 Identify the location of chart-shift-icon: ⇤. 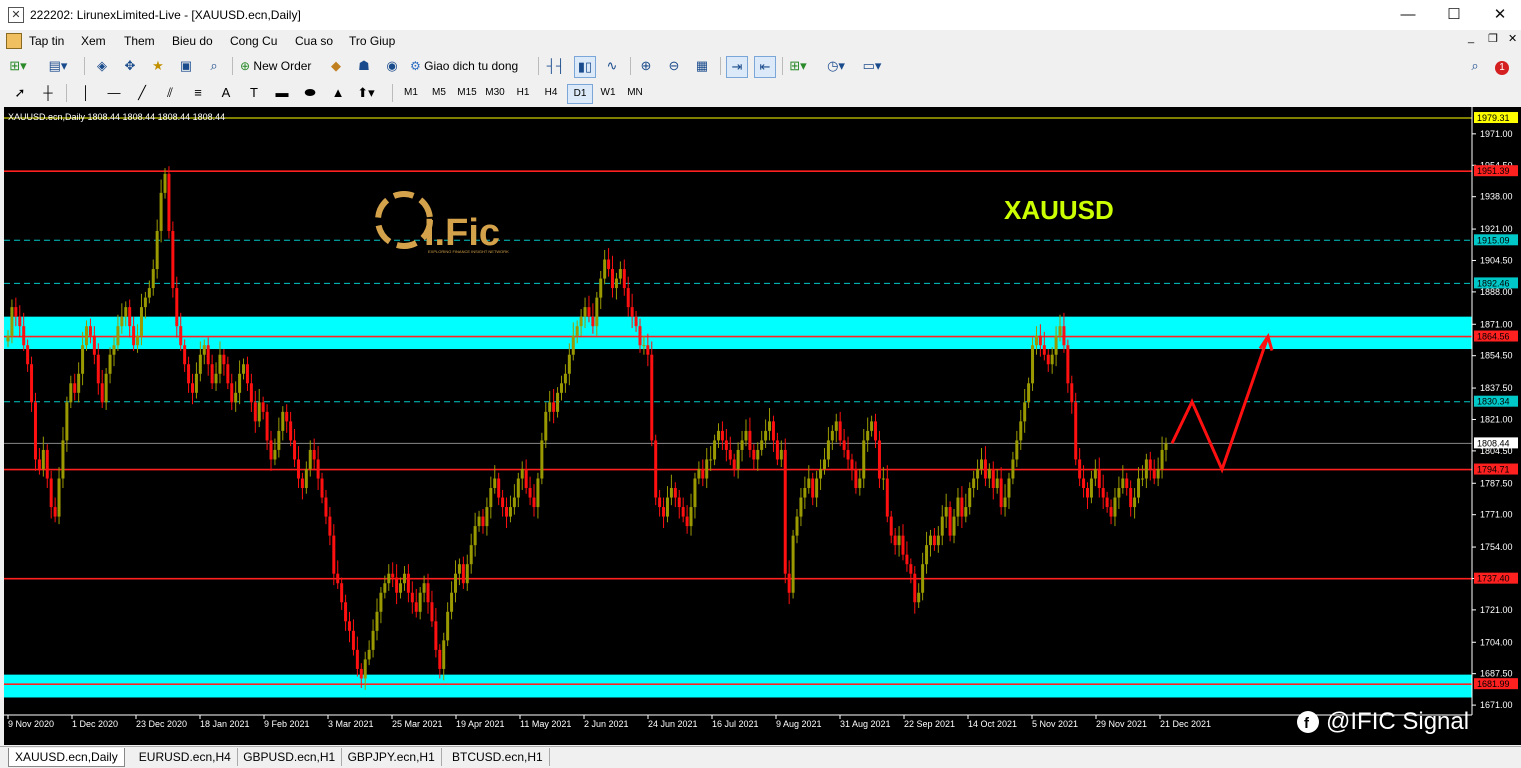
(765, 67).